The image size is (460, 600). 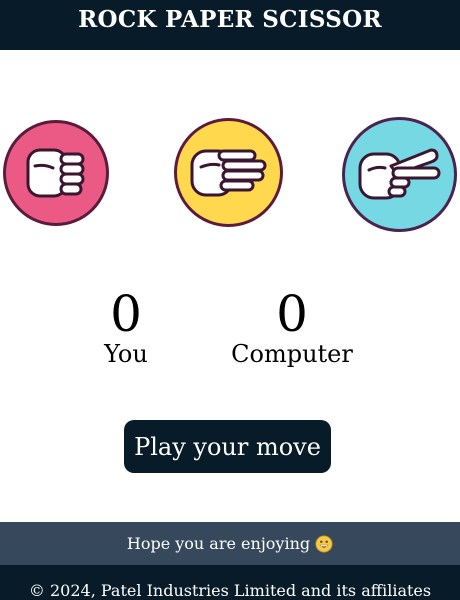 I want to click on footer-message: Hope you are enjoying, so click(x=218, y=543).